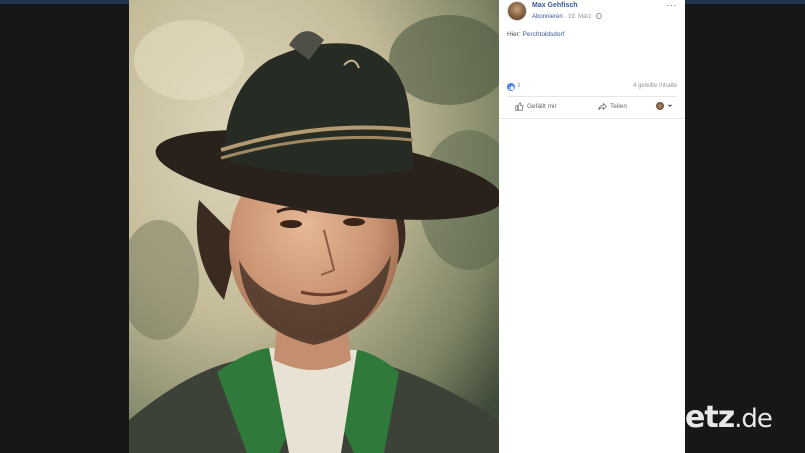  I want to click on checkin-prefix: Hier:, so click(514, 34).